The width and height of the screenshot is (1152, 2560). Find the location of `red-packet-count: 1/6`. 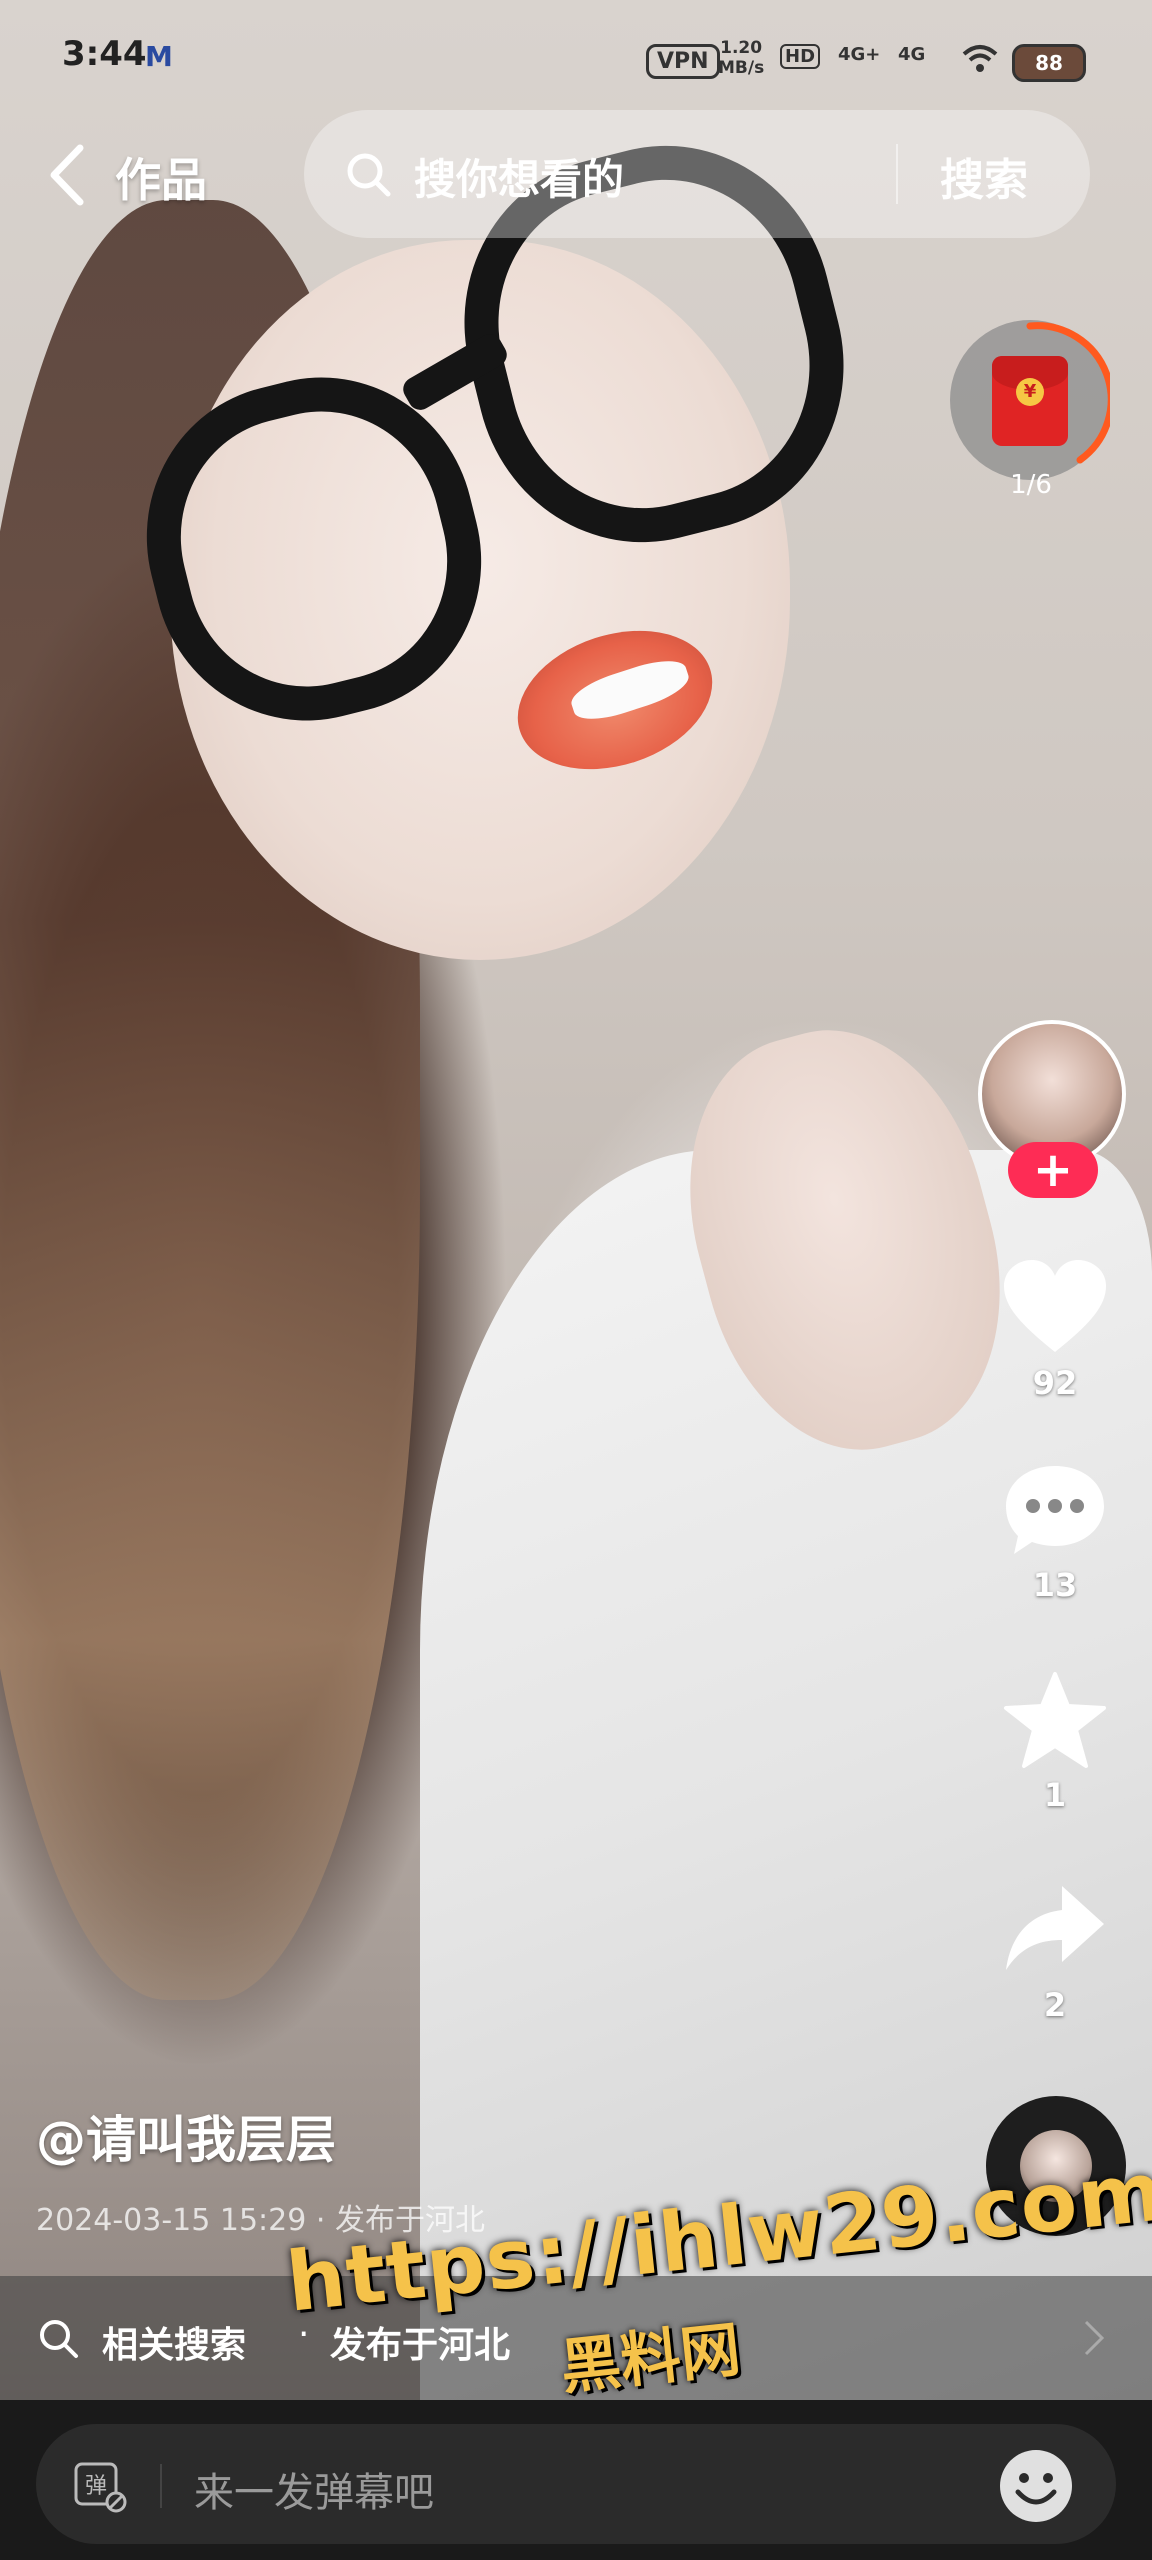

red-packet-count: 1/6 is located at coordinates (1031, 485).